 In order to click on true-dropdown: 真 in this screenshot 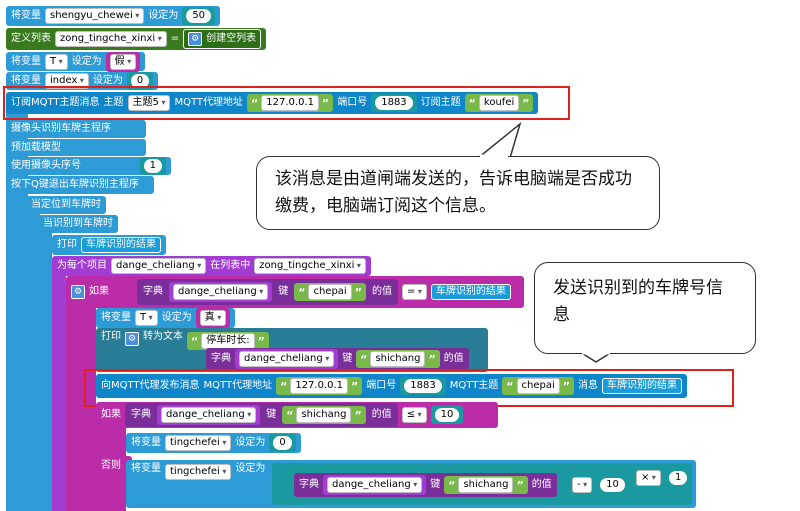, I will do `click(213, 318)`.